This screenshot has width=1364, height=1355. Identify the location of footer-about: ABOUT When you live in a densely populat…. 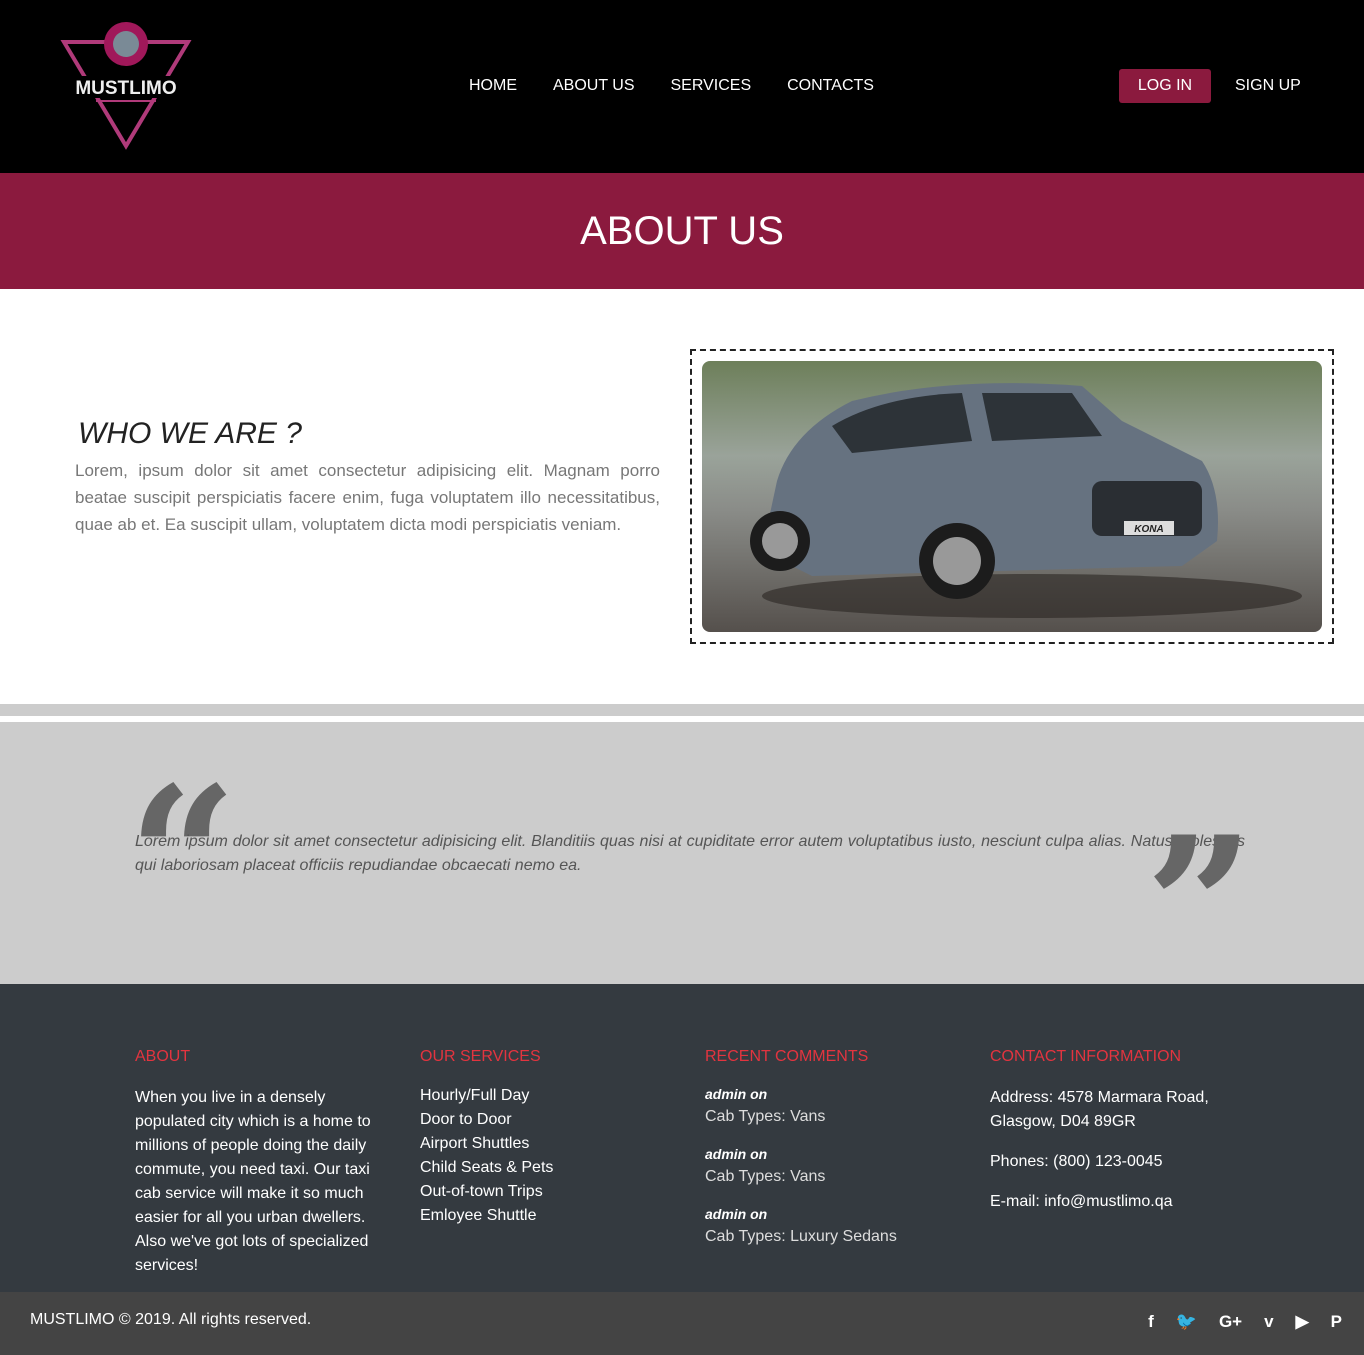
(260, 1163).